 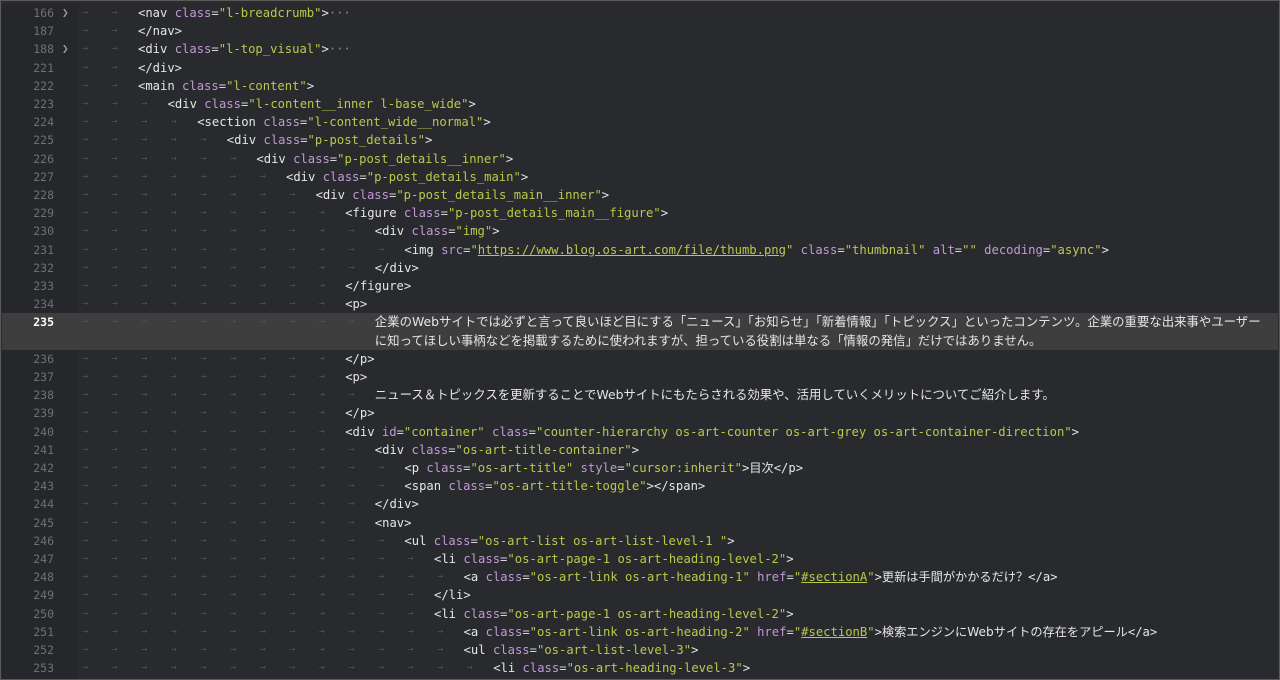 I want to click on line-number: 253, so click(x=43, y=668).